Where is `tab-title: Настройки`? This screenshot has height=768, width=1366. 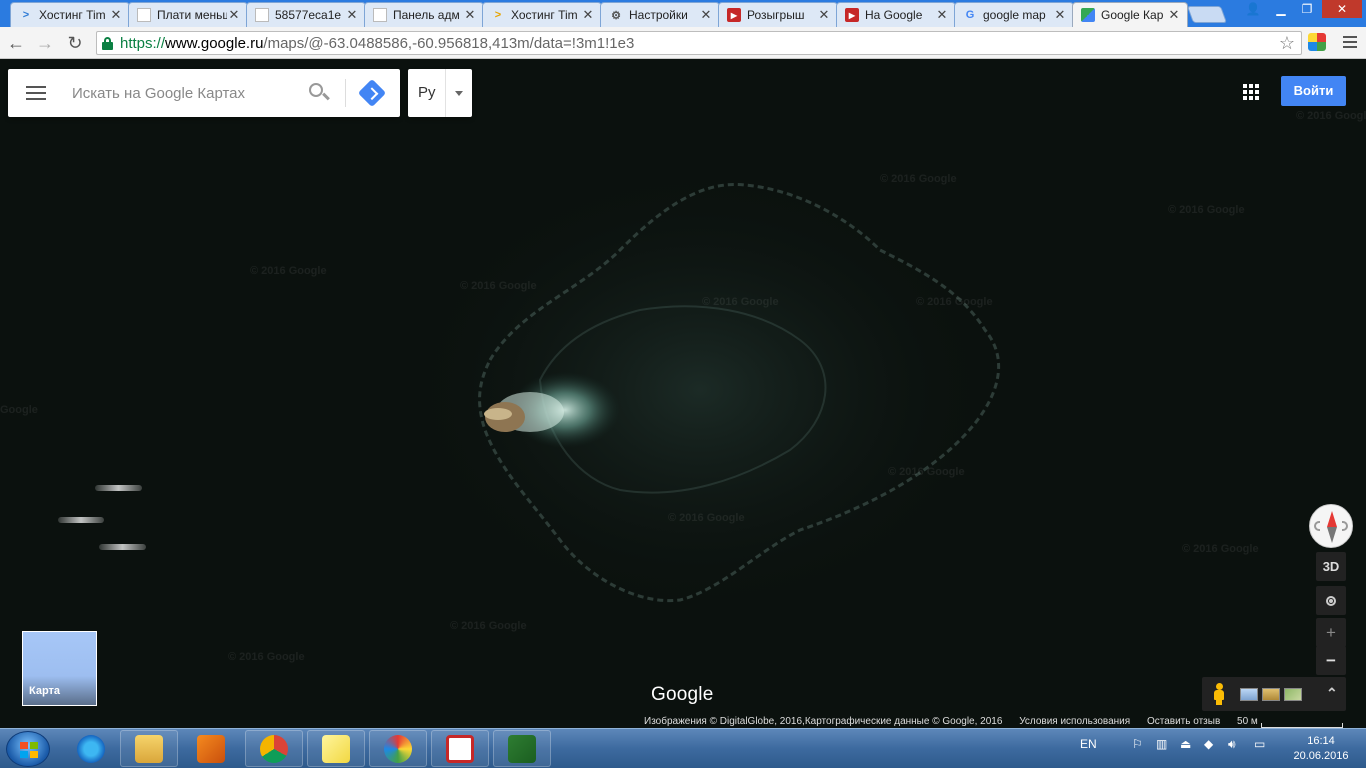 tab-title: Настройки is located at coordinates (658, 15).